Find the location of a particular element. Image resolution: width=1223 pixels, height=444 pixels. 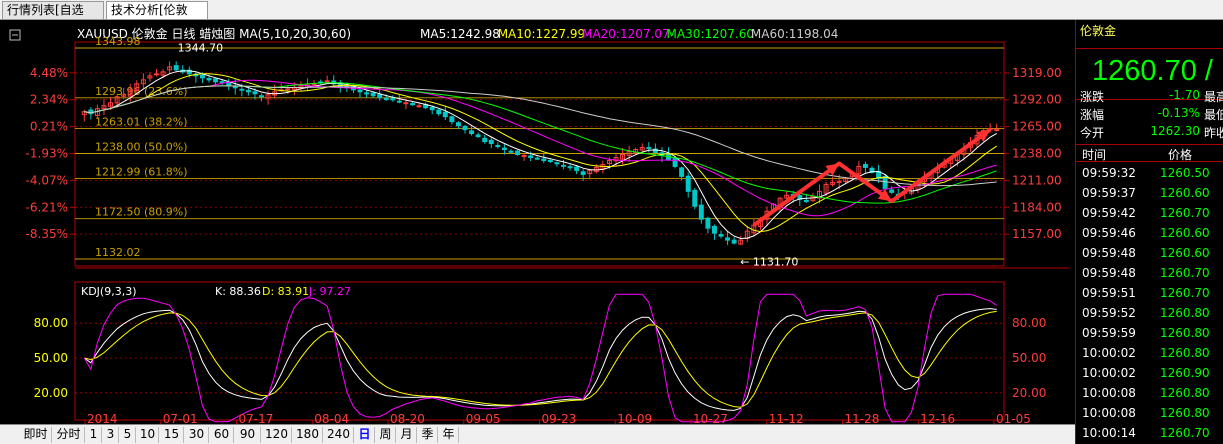

tick-header: 时间 价格 is located at coordinates (1149, 153).